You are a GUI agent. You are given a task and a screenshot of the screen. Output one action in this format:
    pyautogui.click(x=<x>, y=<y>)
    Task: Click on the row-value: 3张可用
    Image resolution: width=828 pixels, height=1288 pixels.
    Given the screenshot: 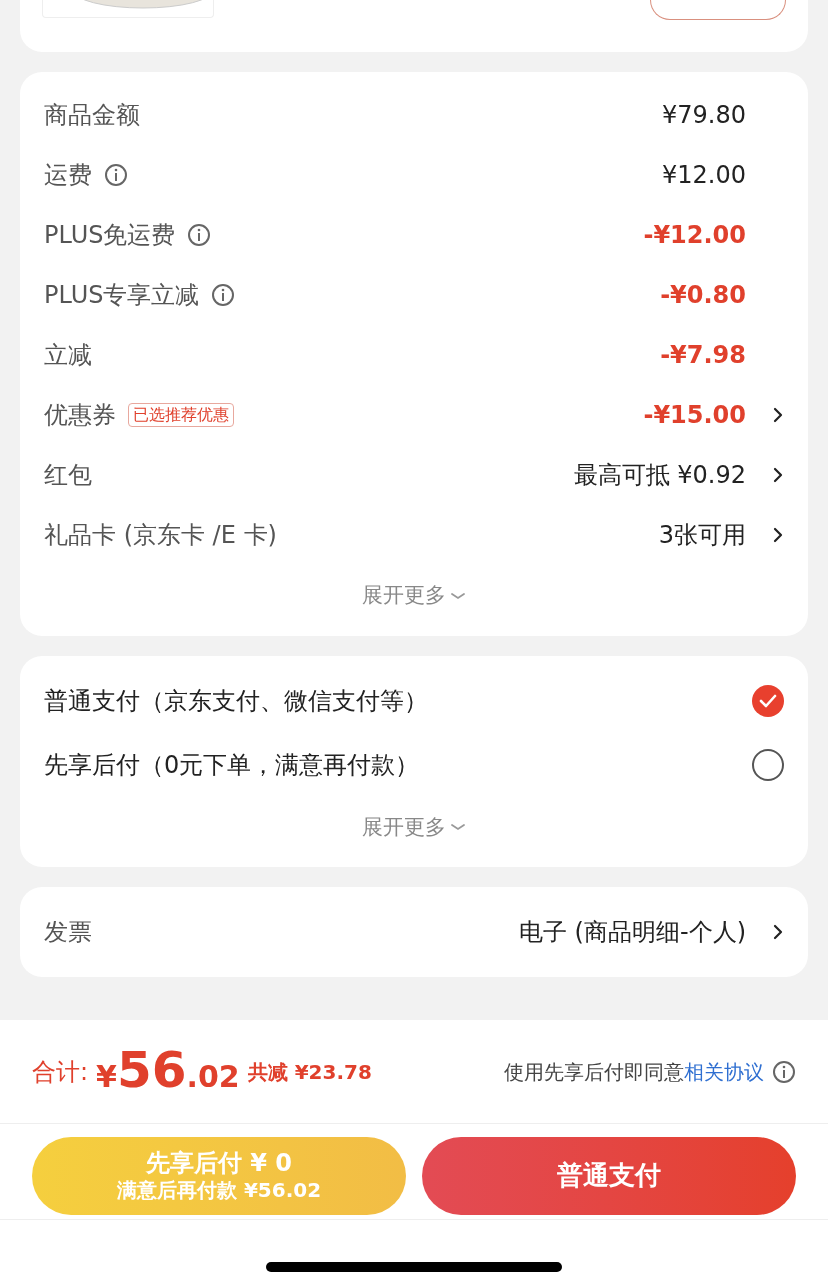 What is the action you would take?
    pyautogui.click(x=702, y=535)
    